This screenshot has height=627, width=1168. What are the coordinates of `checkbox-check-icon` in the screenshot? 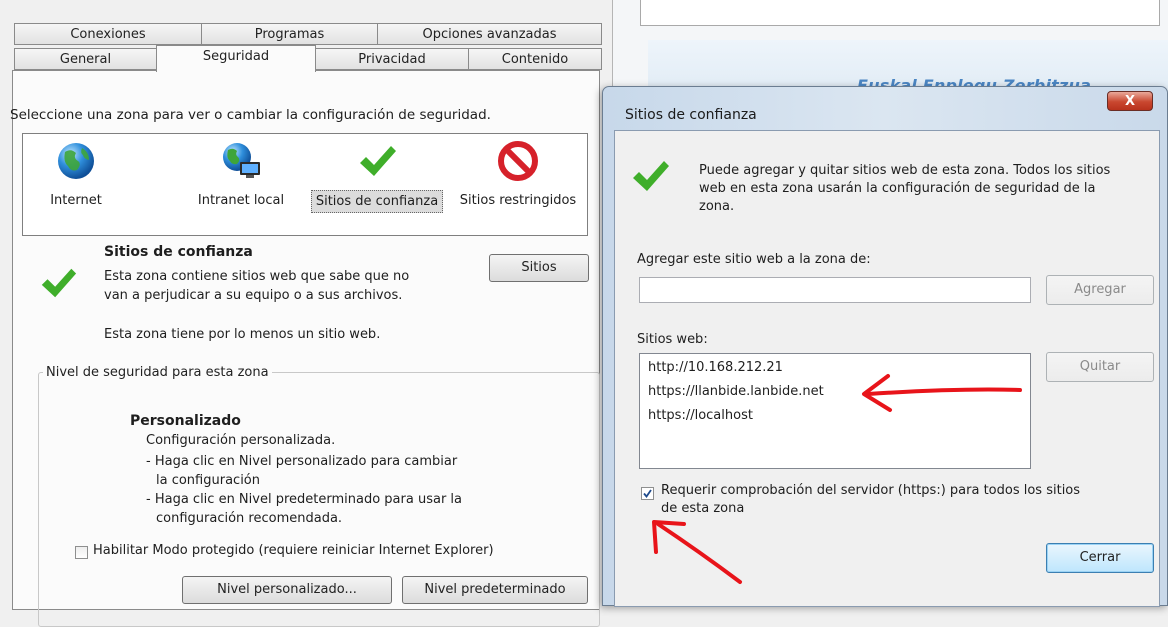 It's located at (647, 493).